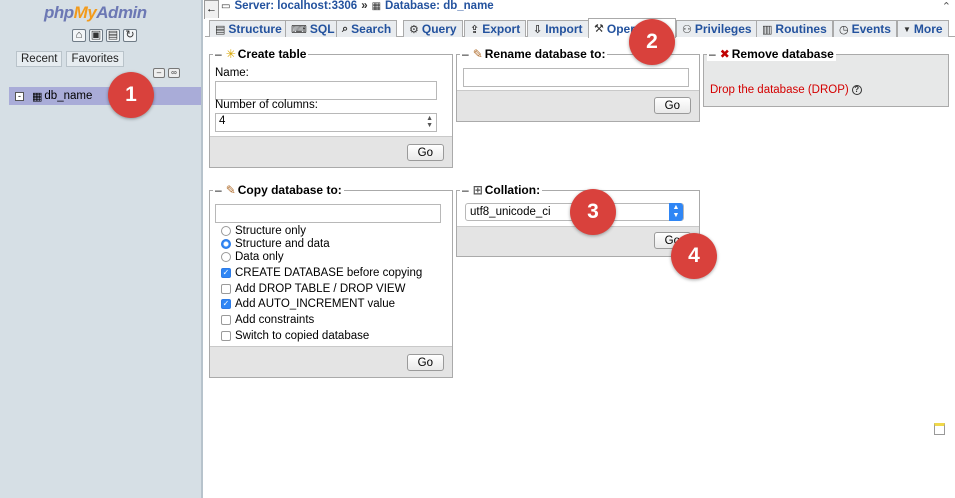 This screenshot has width=955, height=498. Describe the element at coordinates (174, 73) in the screenshot. I see `link-with-main-icon: ∞` at that location.